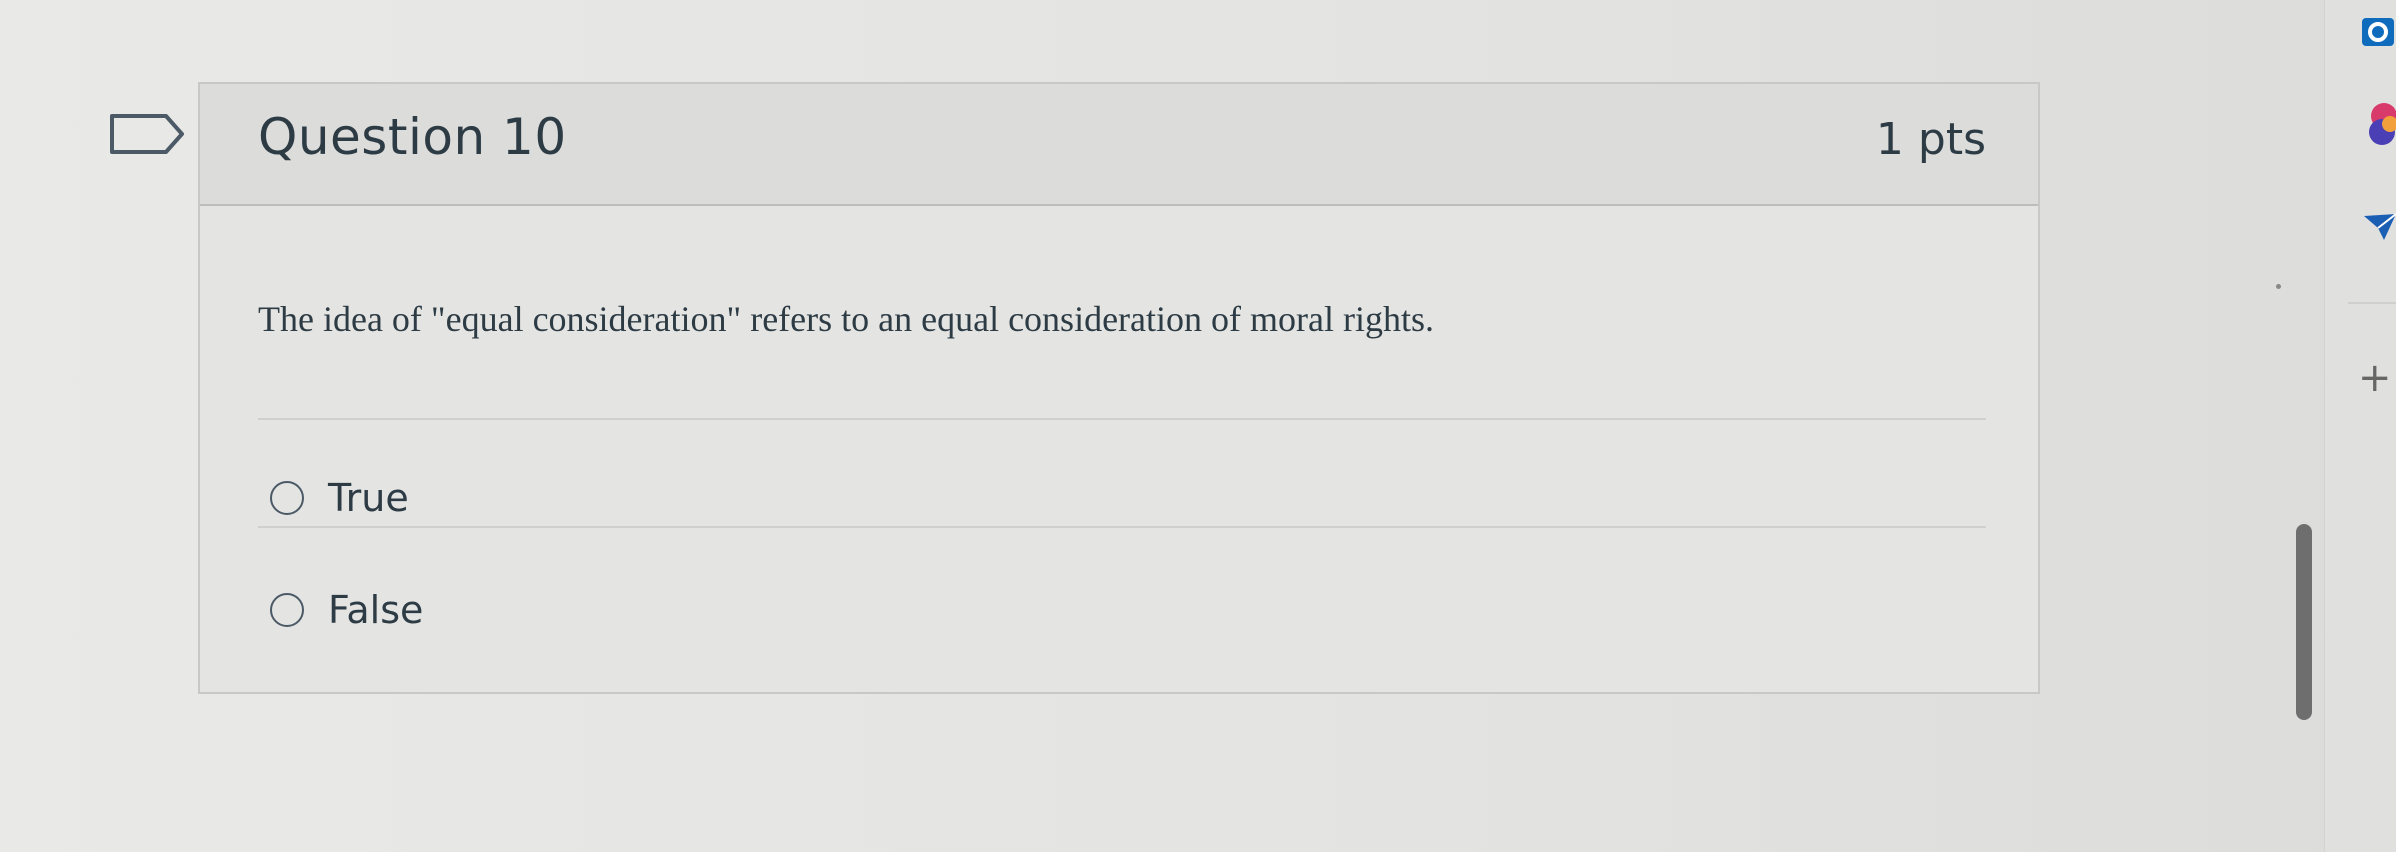 This screenshot has width=2396, height=852. What do you see at coordinates (2278, 286) in the screenshot?
I see `decorative-dot` at bounding box center [2278, 286].